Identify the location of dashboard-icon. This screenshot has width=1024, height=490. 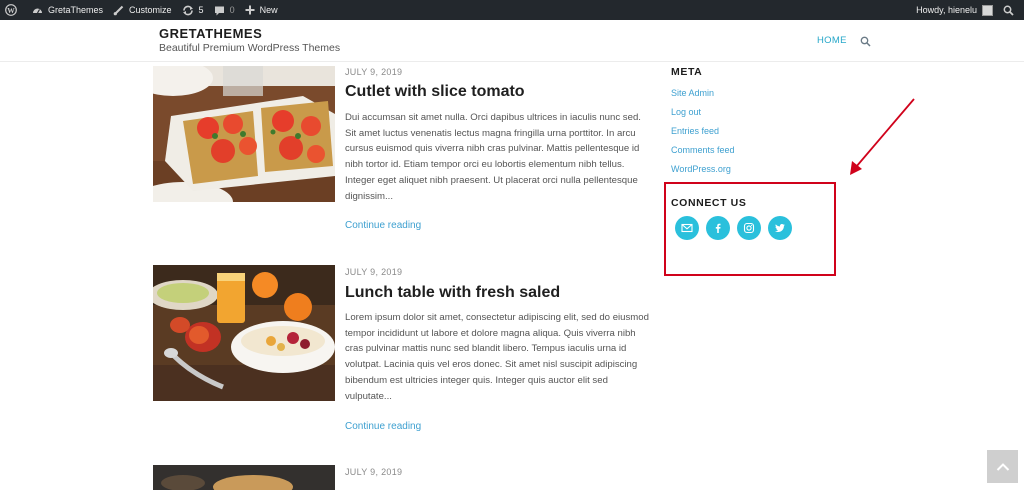
(37, 10).